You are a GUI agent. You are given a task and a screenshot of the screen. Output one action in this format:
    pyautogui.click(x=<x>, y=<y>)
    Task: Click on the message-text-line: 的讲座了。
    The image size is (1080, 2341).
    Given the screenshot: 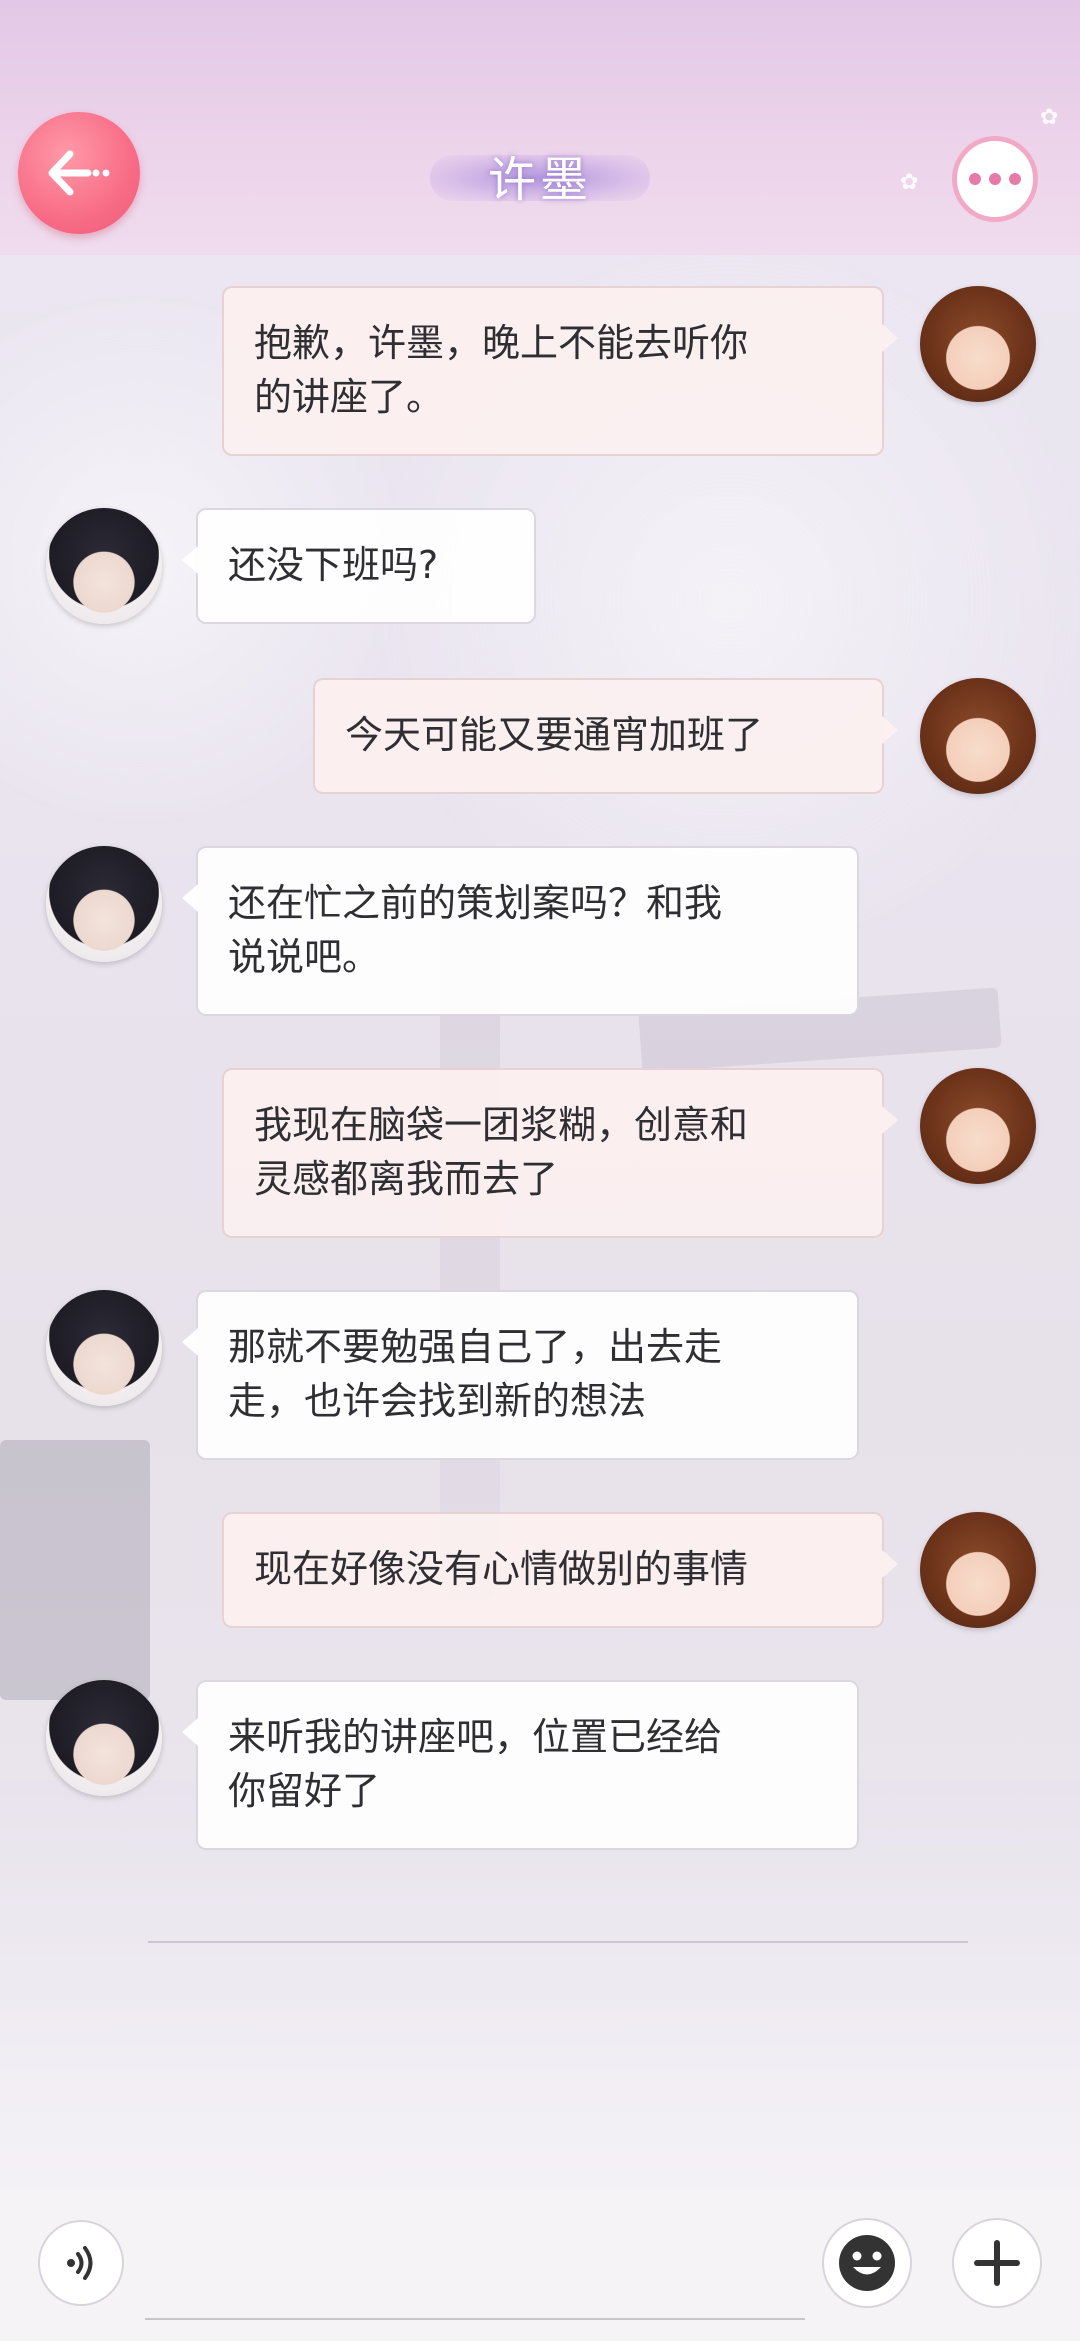 What is the action you would take?
    pyautogui.click(x=349, y=397)
    